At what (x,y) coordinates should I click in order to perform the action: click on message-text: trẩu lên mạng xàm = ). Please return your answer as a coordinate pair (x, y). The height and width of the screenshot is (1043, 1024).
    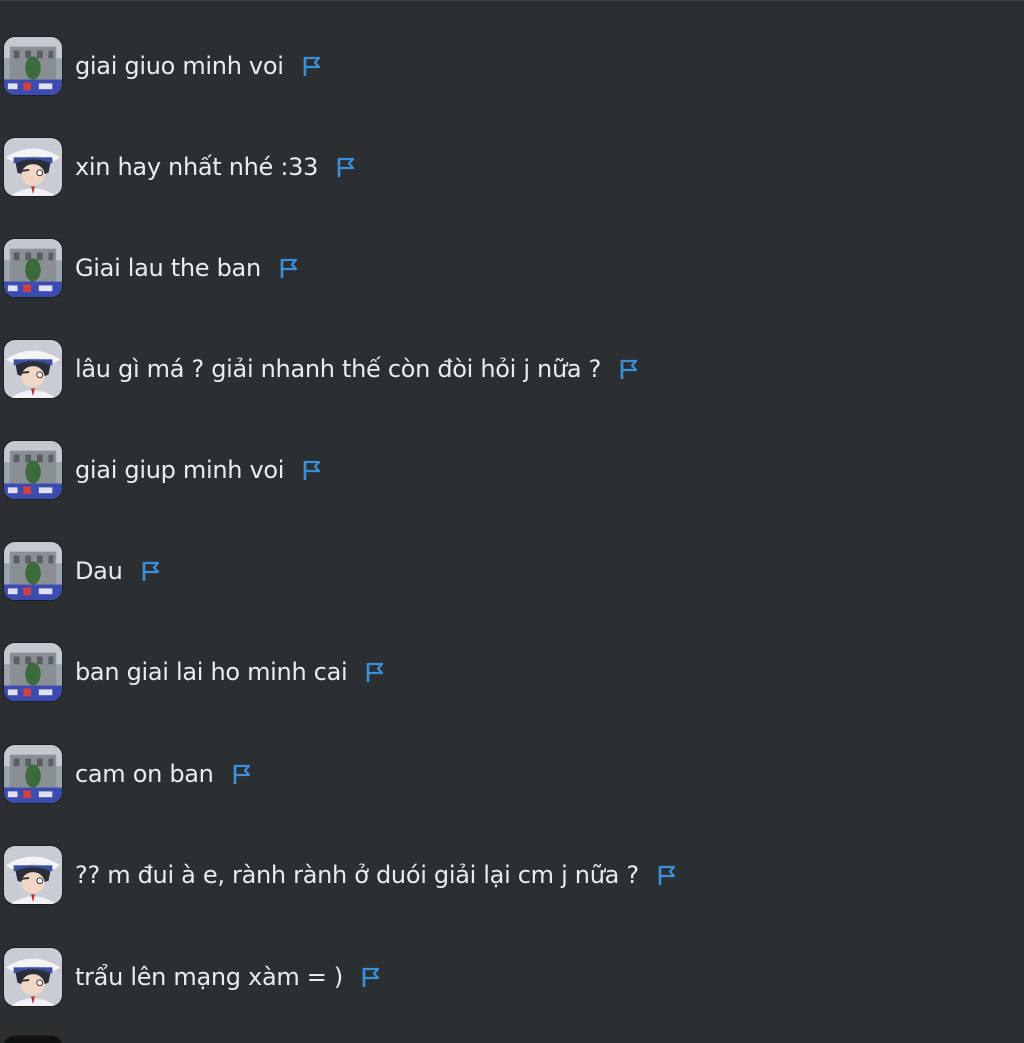
    Looking at the image, I should click on (209, 977).